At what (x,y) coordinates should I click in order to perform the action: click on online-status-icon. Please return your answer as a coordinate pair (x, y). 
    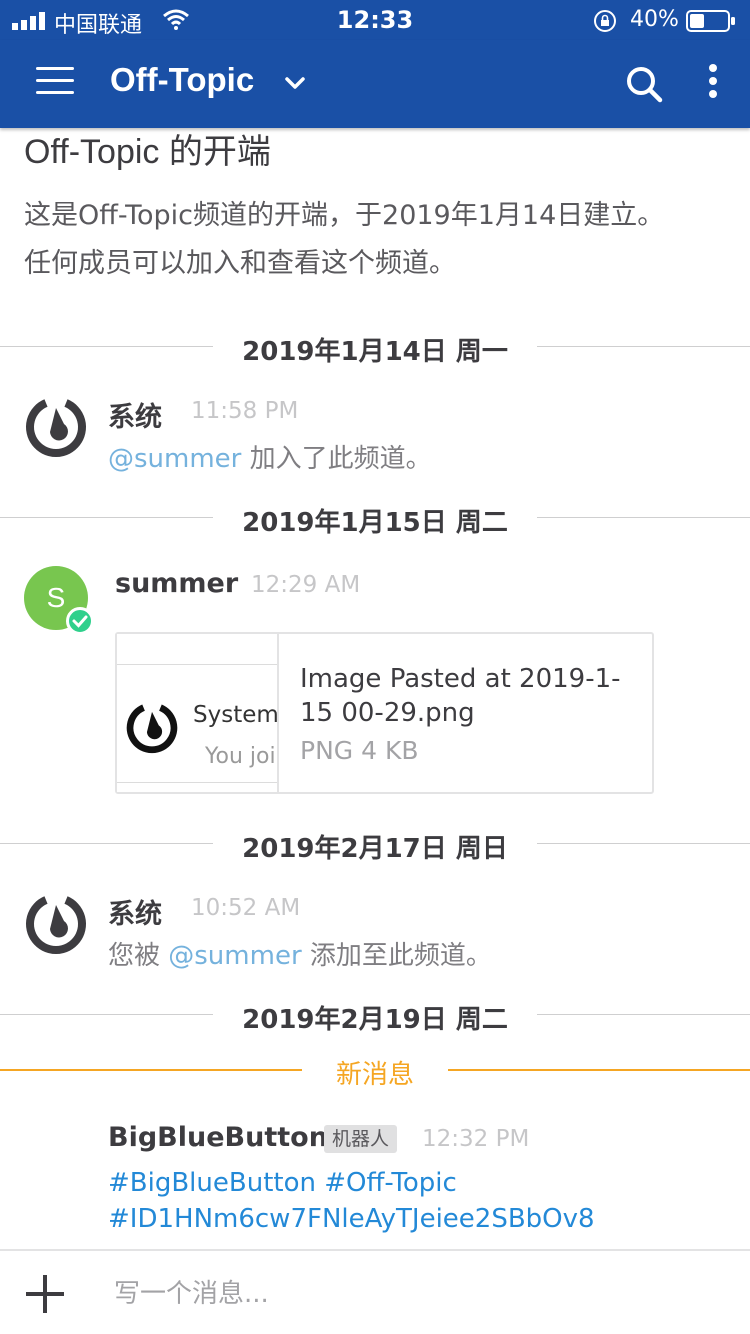
    Looking at the image, I should click on (80, 621).